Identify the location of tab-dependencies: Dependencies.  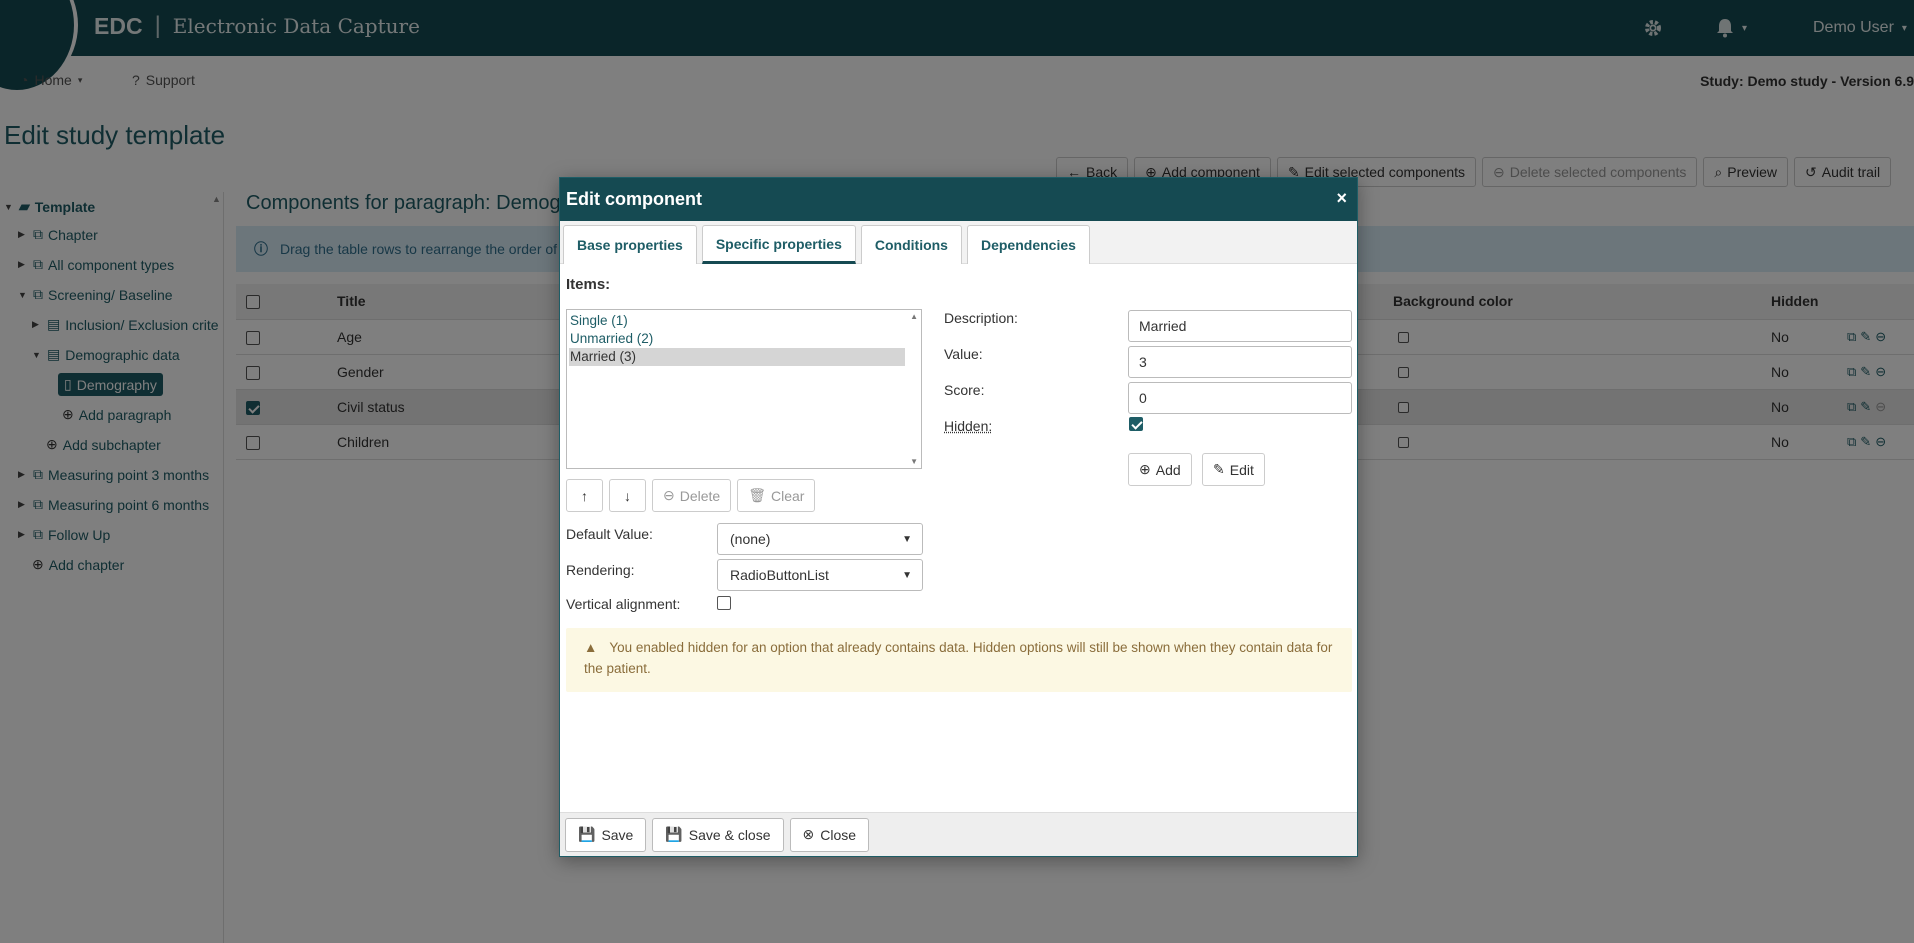
(1028, 244).